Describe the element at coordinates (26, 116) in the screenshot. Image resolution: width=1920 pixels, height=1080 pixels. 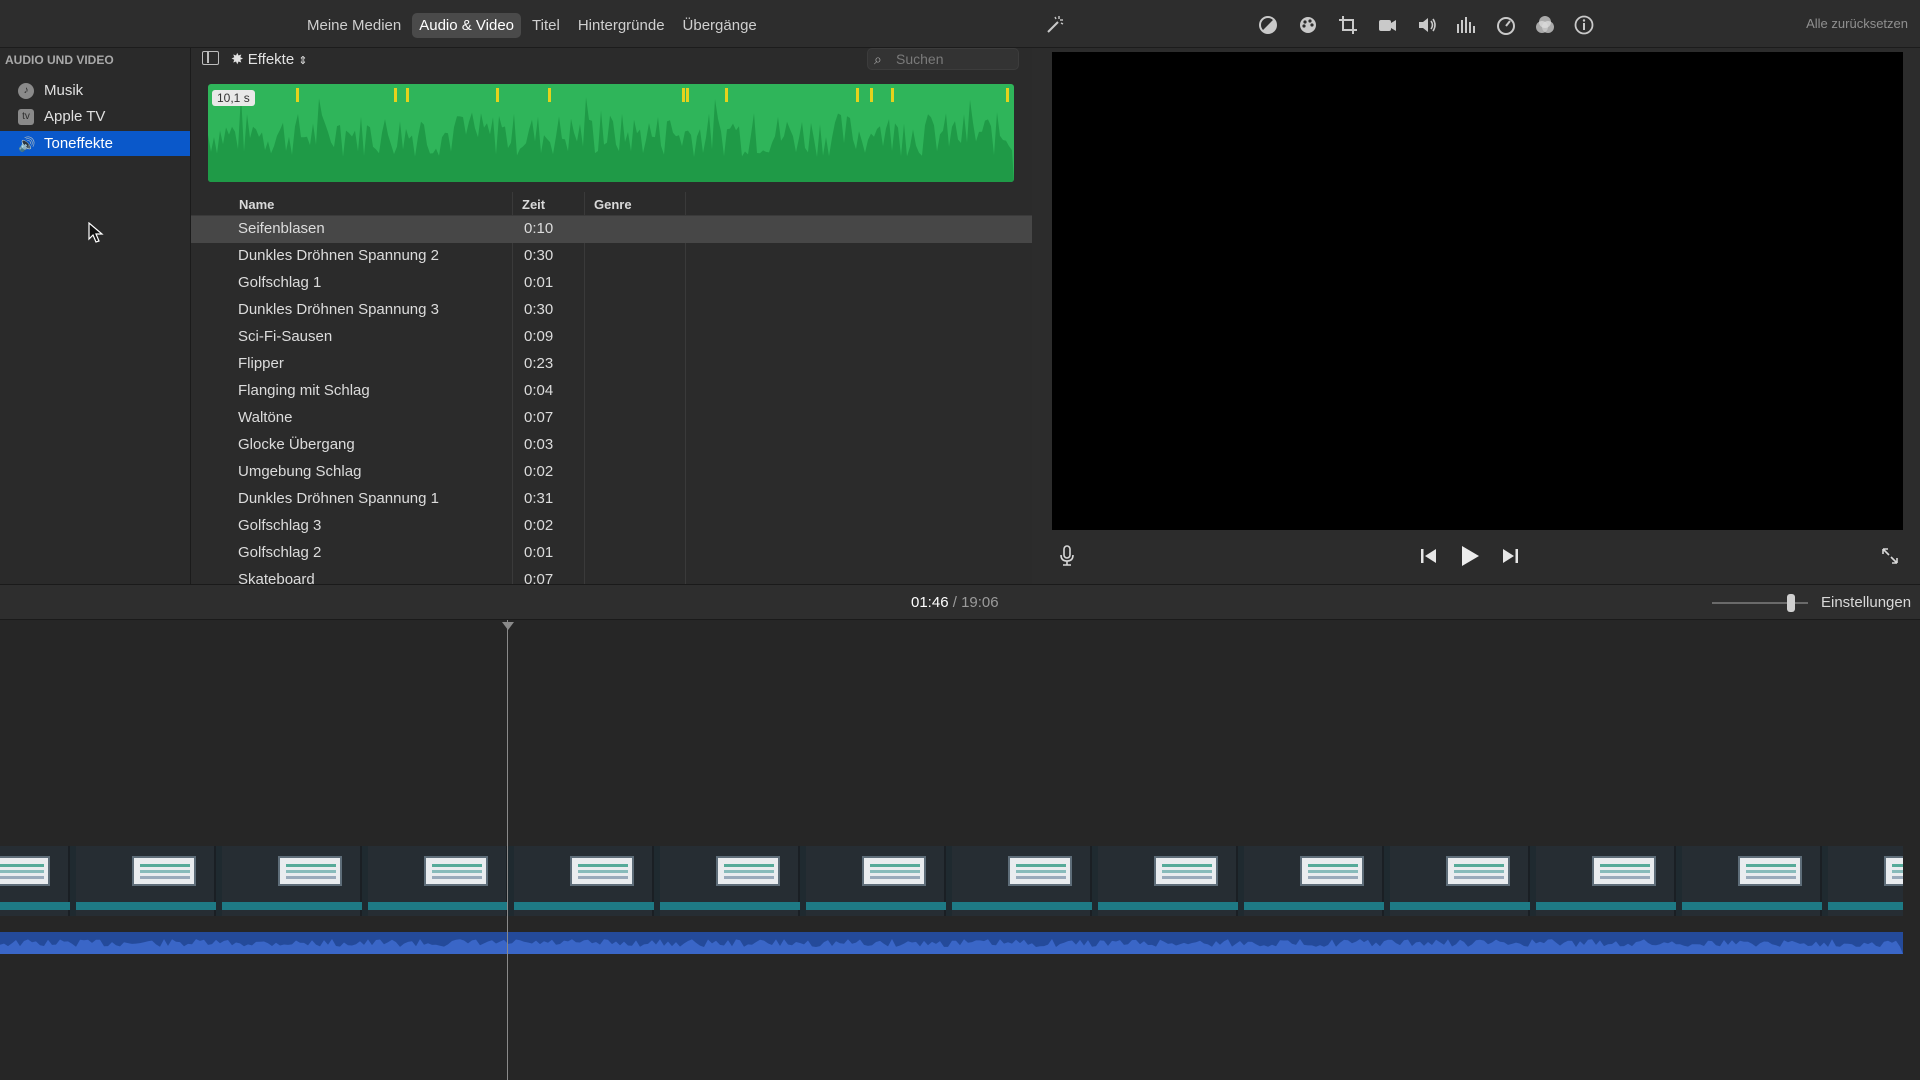
I see `apple-tv-icon: tv` at that location.